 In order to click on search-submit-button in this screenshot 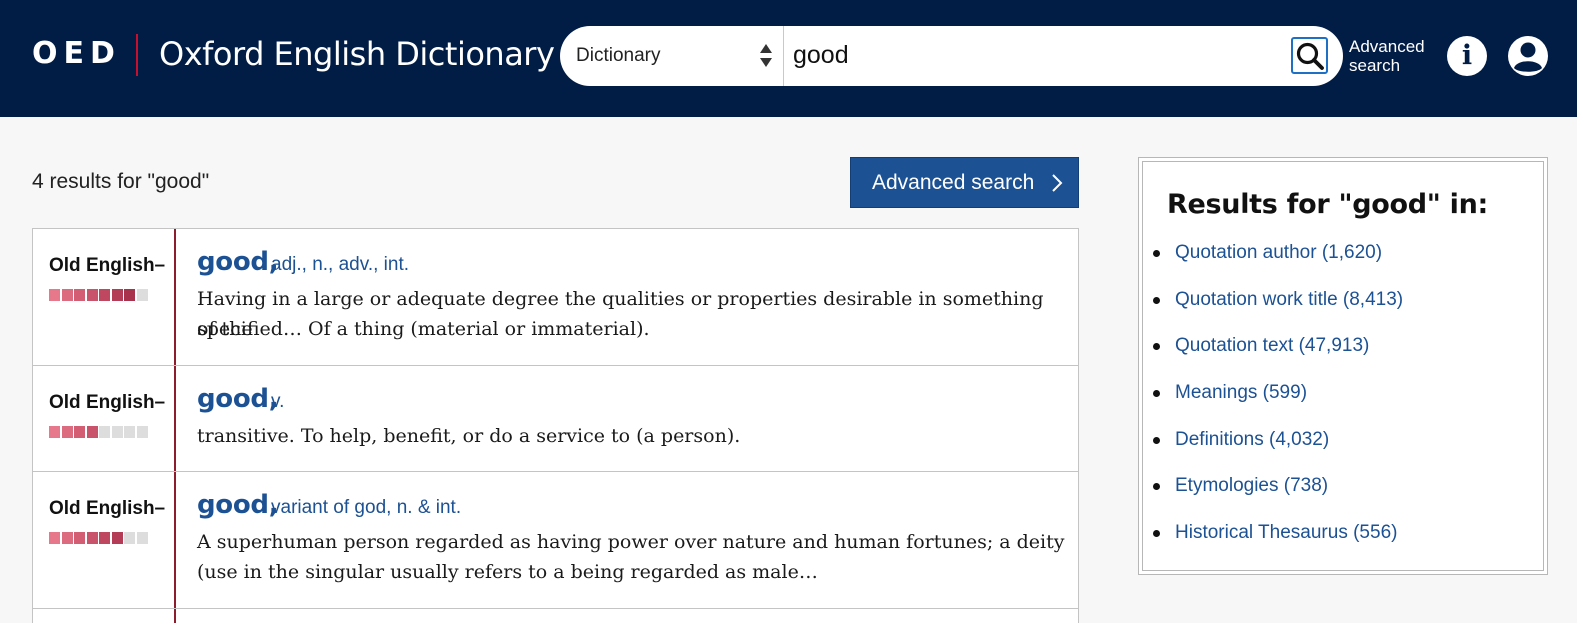, I will do `click(1309, 55)`.